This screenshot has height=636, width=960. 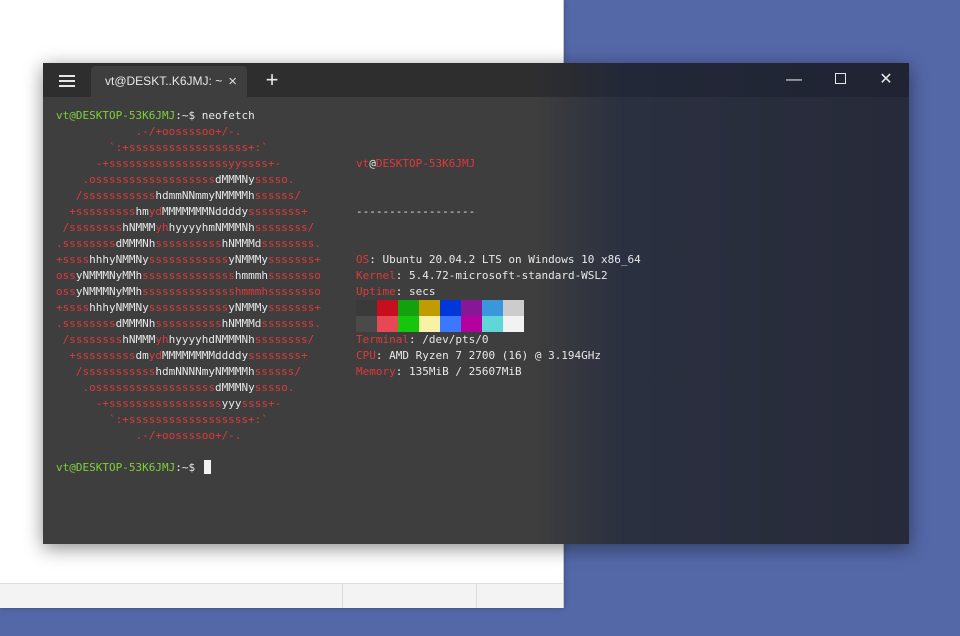 I want to click on palette-normal-row, so click(x=440, y=308).